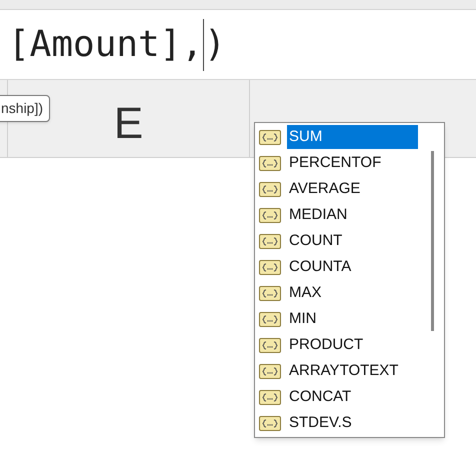  Describe the element at coordinates (432, 241) in the screenshot. I see `scrollbar-thumb` at that location.